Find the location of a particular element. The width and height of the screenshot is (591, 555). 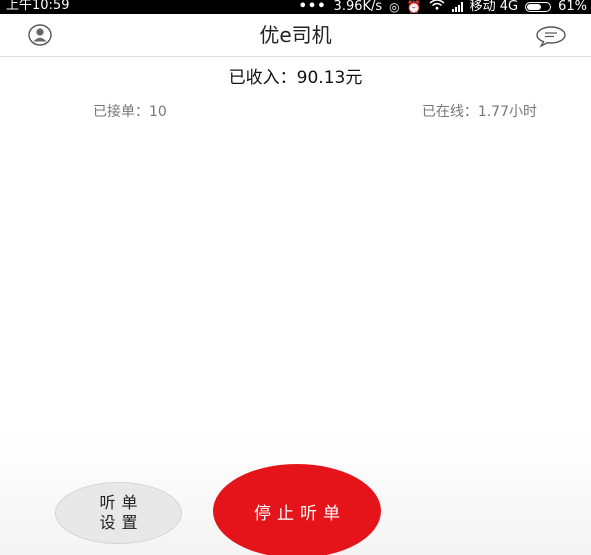

app-header: 优e司机 is located at coordinates (295, 35).